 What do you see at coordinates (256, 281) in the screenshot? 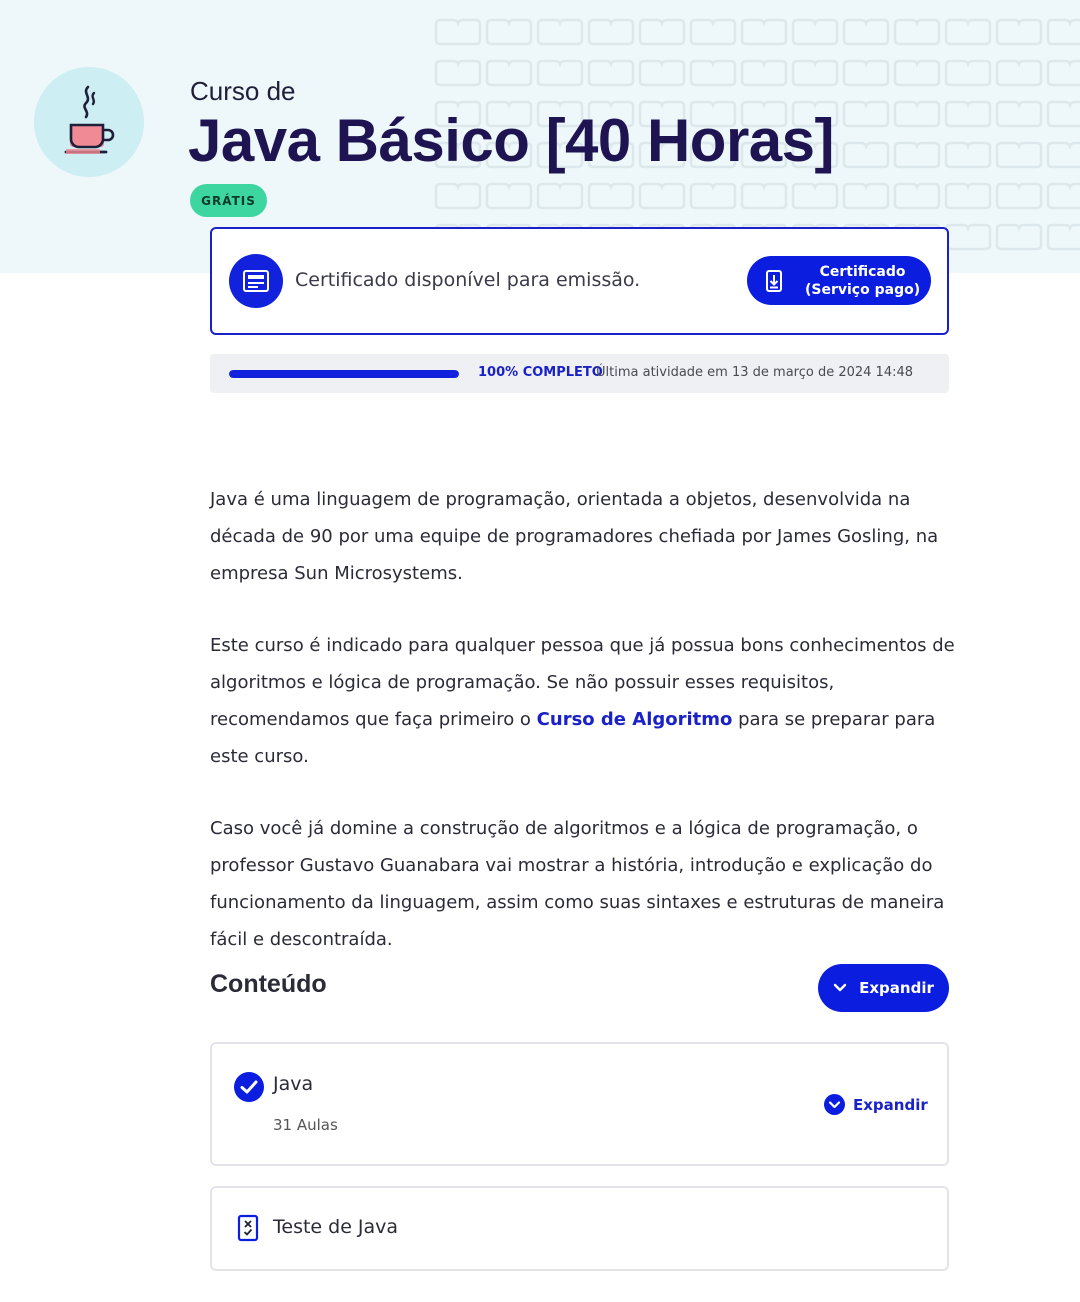
I see `certificate-icon` at bounding box center [256, 281].